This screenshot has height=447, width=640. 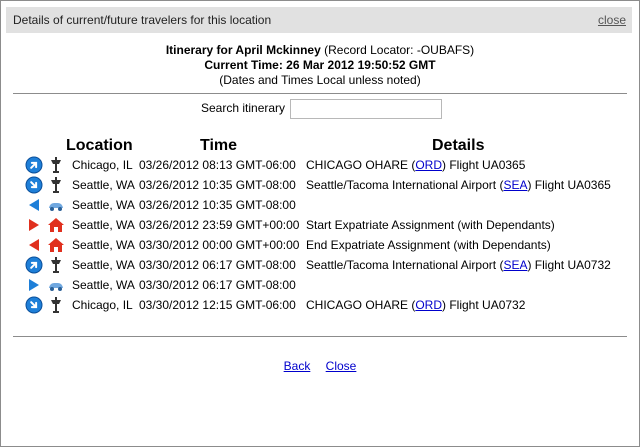 I want to click on search-row: Search itinerary, so click(x=321, y=109).